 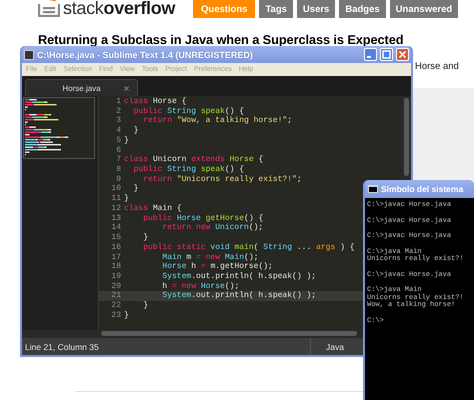 I want to click on line-number: 15, so click(x=115, y=238).